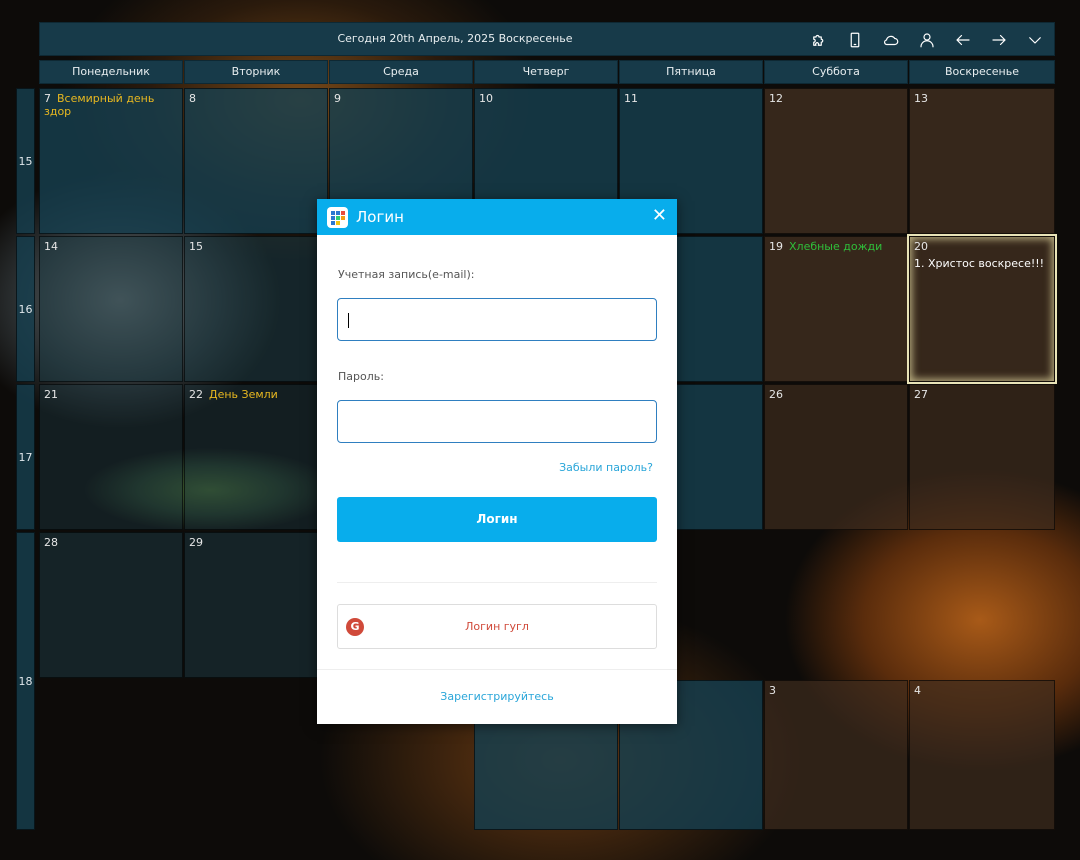 This screenshot has width=1080, height=860. What do you see at coordinates (999, 40) in the screenshot?
I see `arrow-right-icon` at bounding box center [999, 40].